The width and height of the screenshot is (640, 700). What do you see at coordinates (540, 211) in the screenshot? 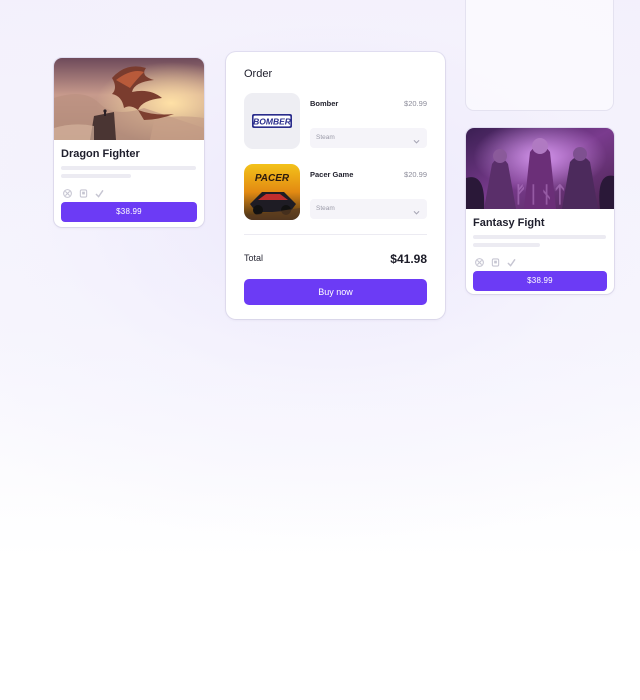
I see `game-card-fantasy-fight: ᚠᛁᚾᛏ Fantasy Fight $38.99` at bounding box center [540, 211].